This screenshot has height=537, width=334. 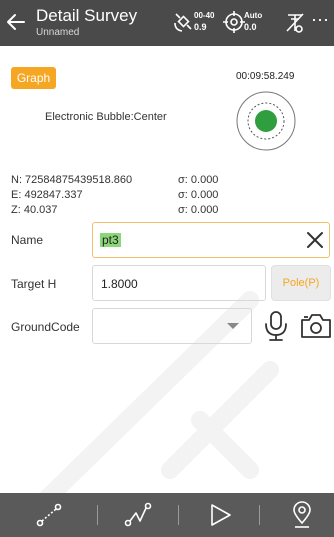 I want to click on microphone-icon, so click(x=276, y=326).